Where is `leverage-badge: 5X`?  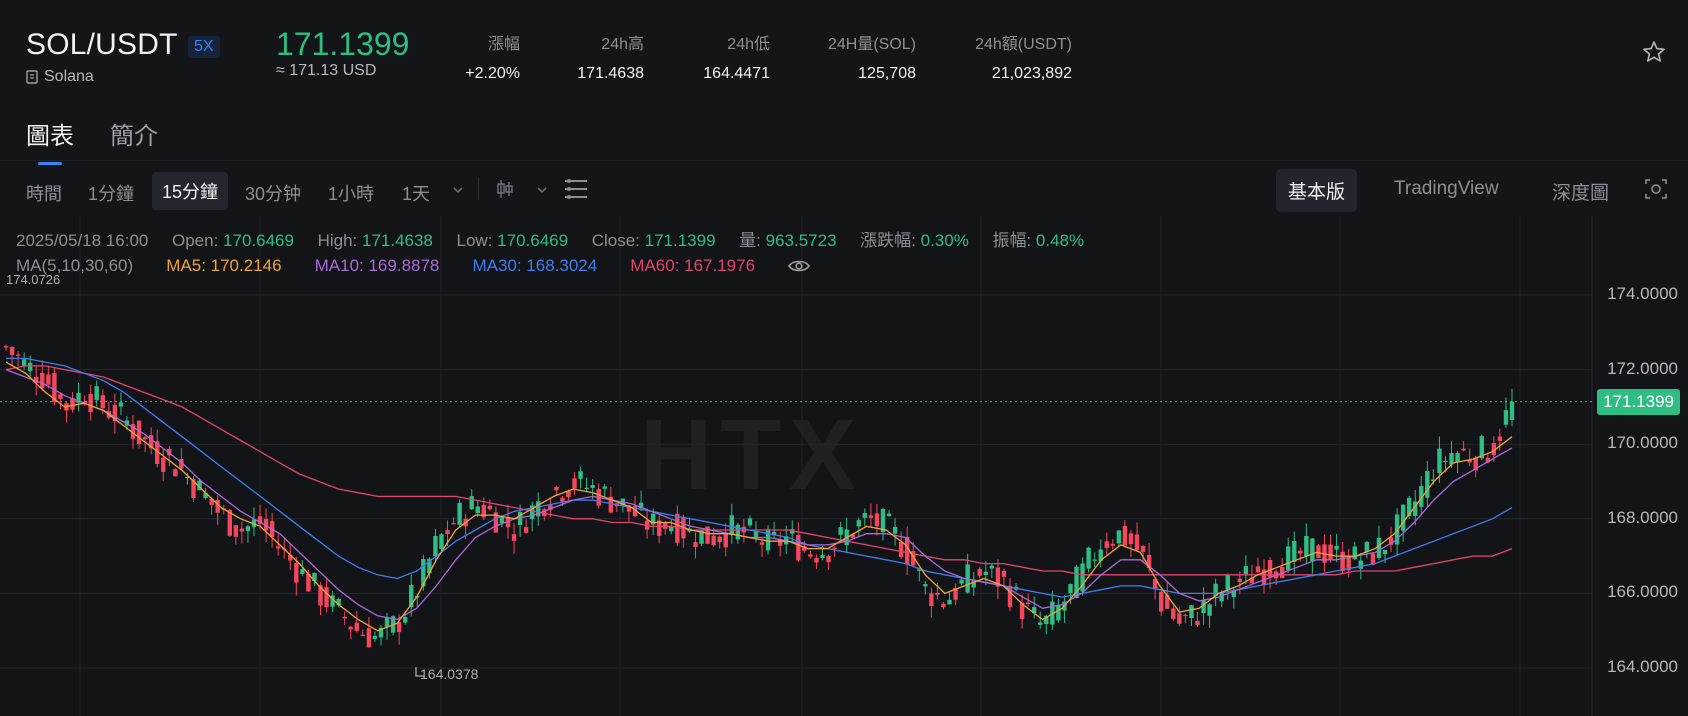 leverage-badge: 5X is located at coordinates (204, 47).